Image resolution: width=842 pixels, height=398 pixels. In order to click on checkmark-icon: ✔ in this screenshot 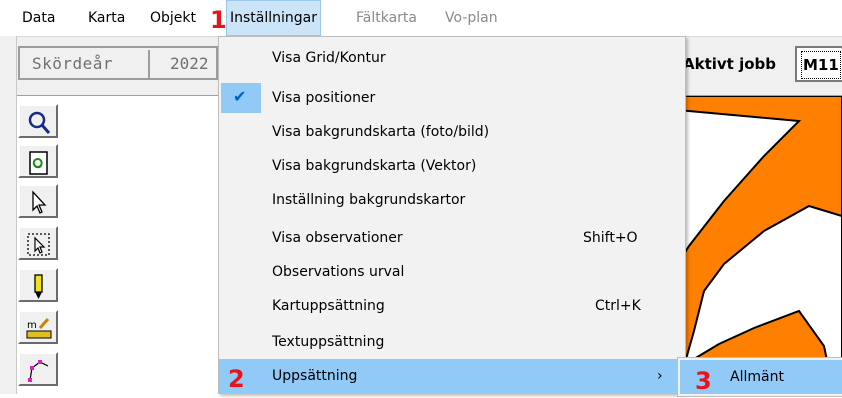, I will do `click(240, 96)`.